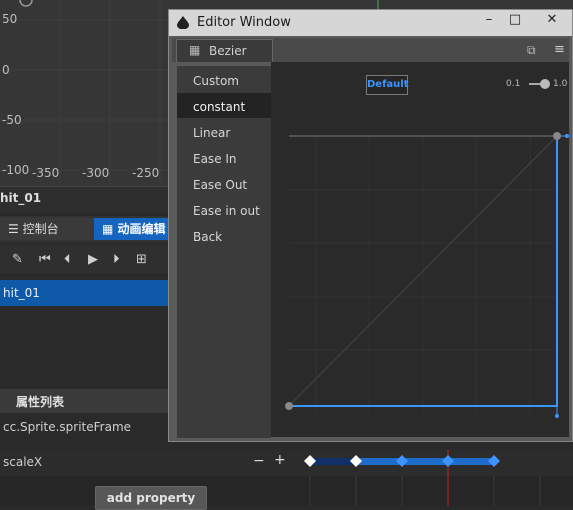 The height and width of the screenshot is (510, 573). I want to click on first-frame-icon: ⏮, so click(45, 259).